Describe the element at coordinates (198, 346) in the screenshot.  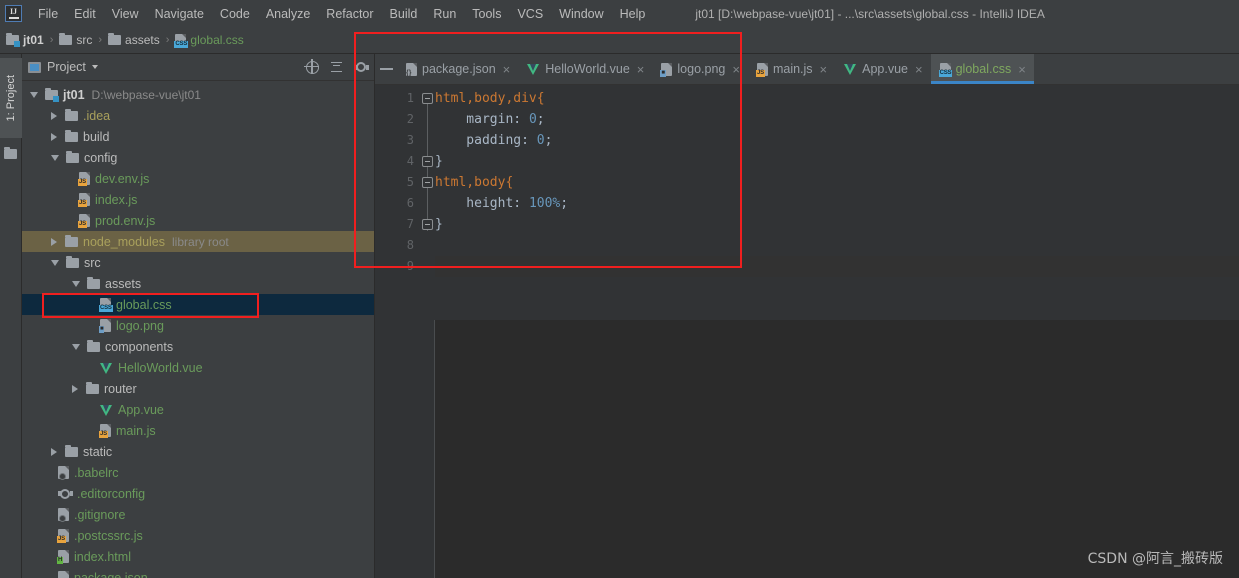
I see `tree-node-components: components` at that location.